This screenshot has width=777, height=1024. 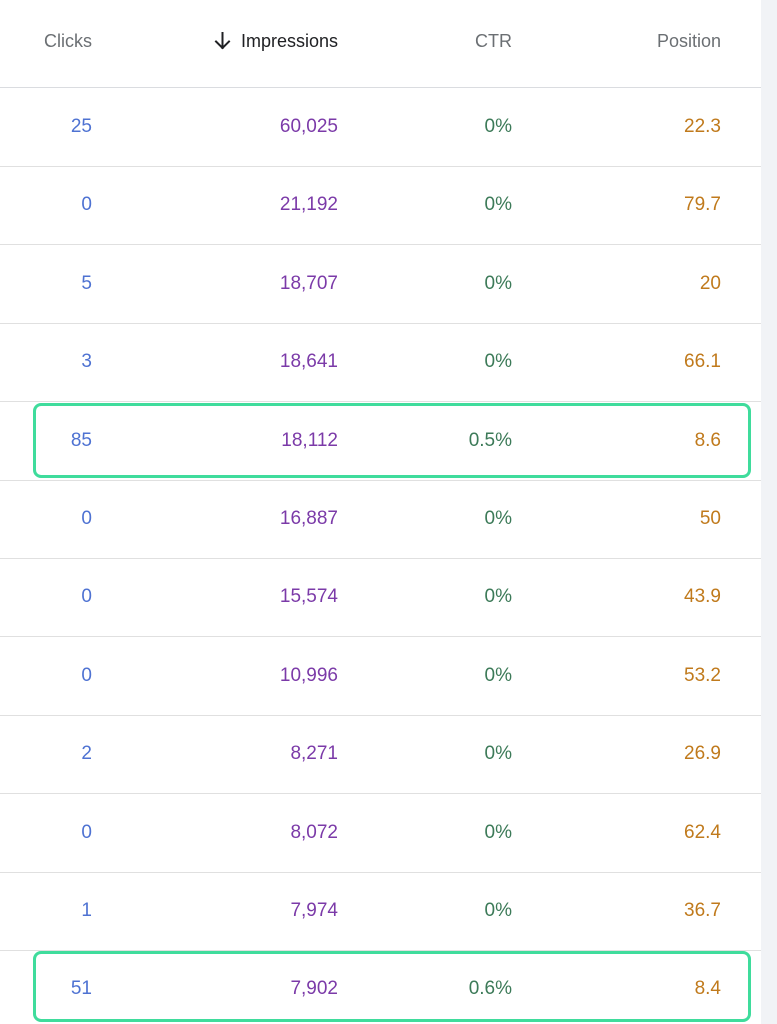 I want to click on table-row: 0 21,192 0% 79.7, so click(x=380, y=206).